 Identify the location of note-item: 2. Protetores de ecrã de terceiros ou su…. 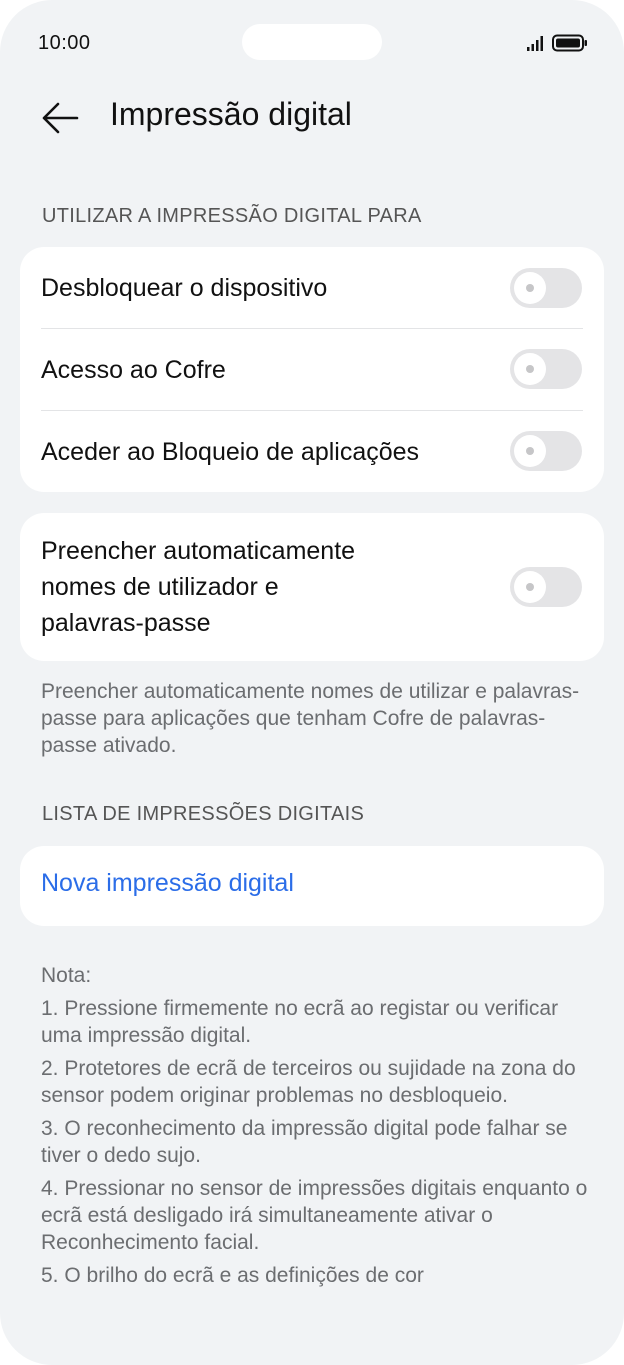
(308, 1082).